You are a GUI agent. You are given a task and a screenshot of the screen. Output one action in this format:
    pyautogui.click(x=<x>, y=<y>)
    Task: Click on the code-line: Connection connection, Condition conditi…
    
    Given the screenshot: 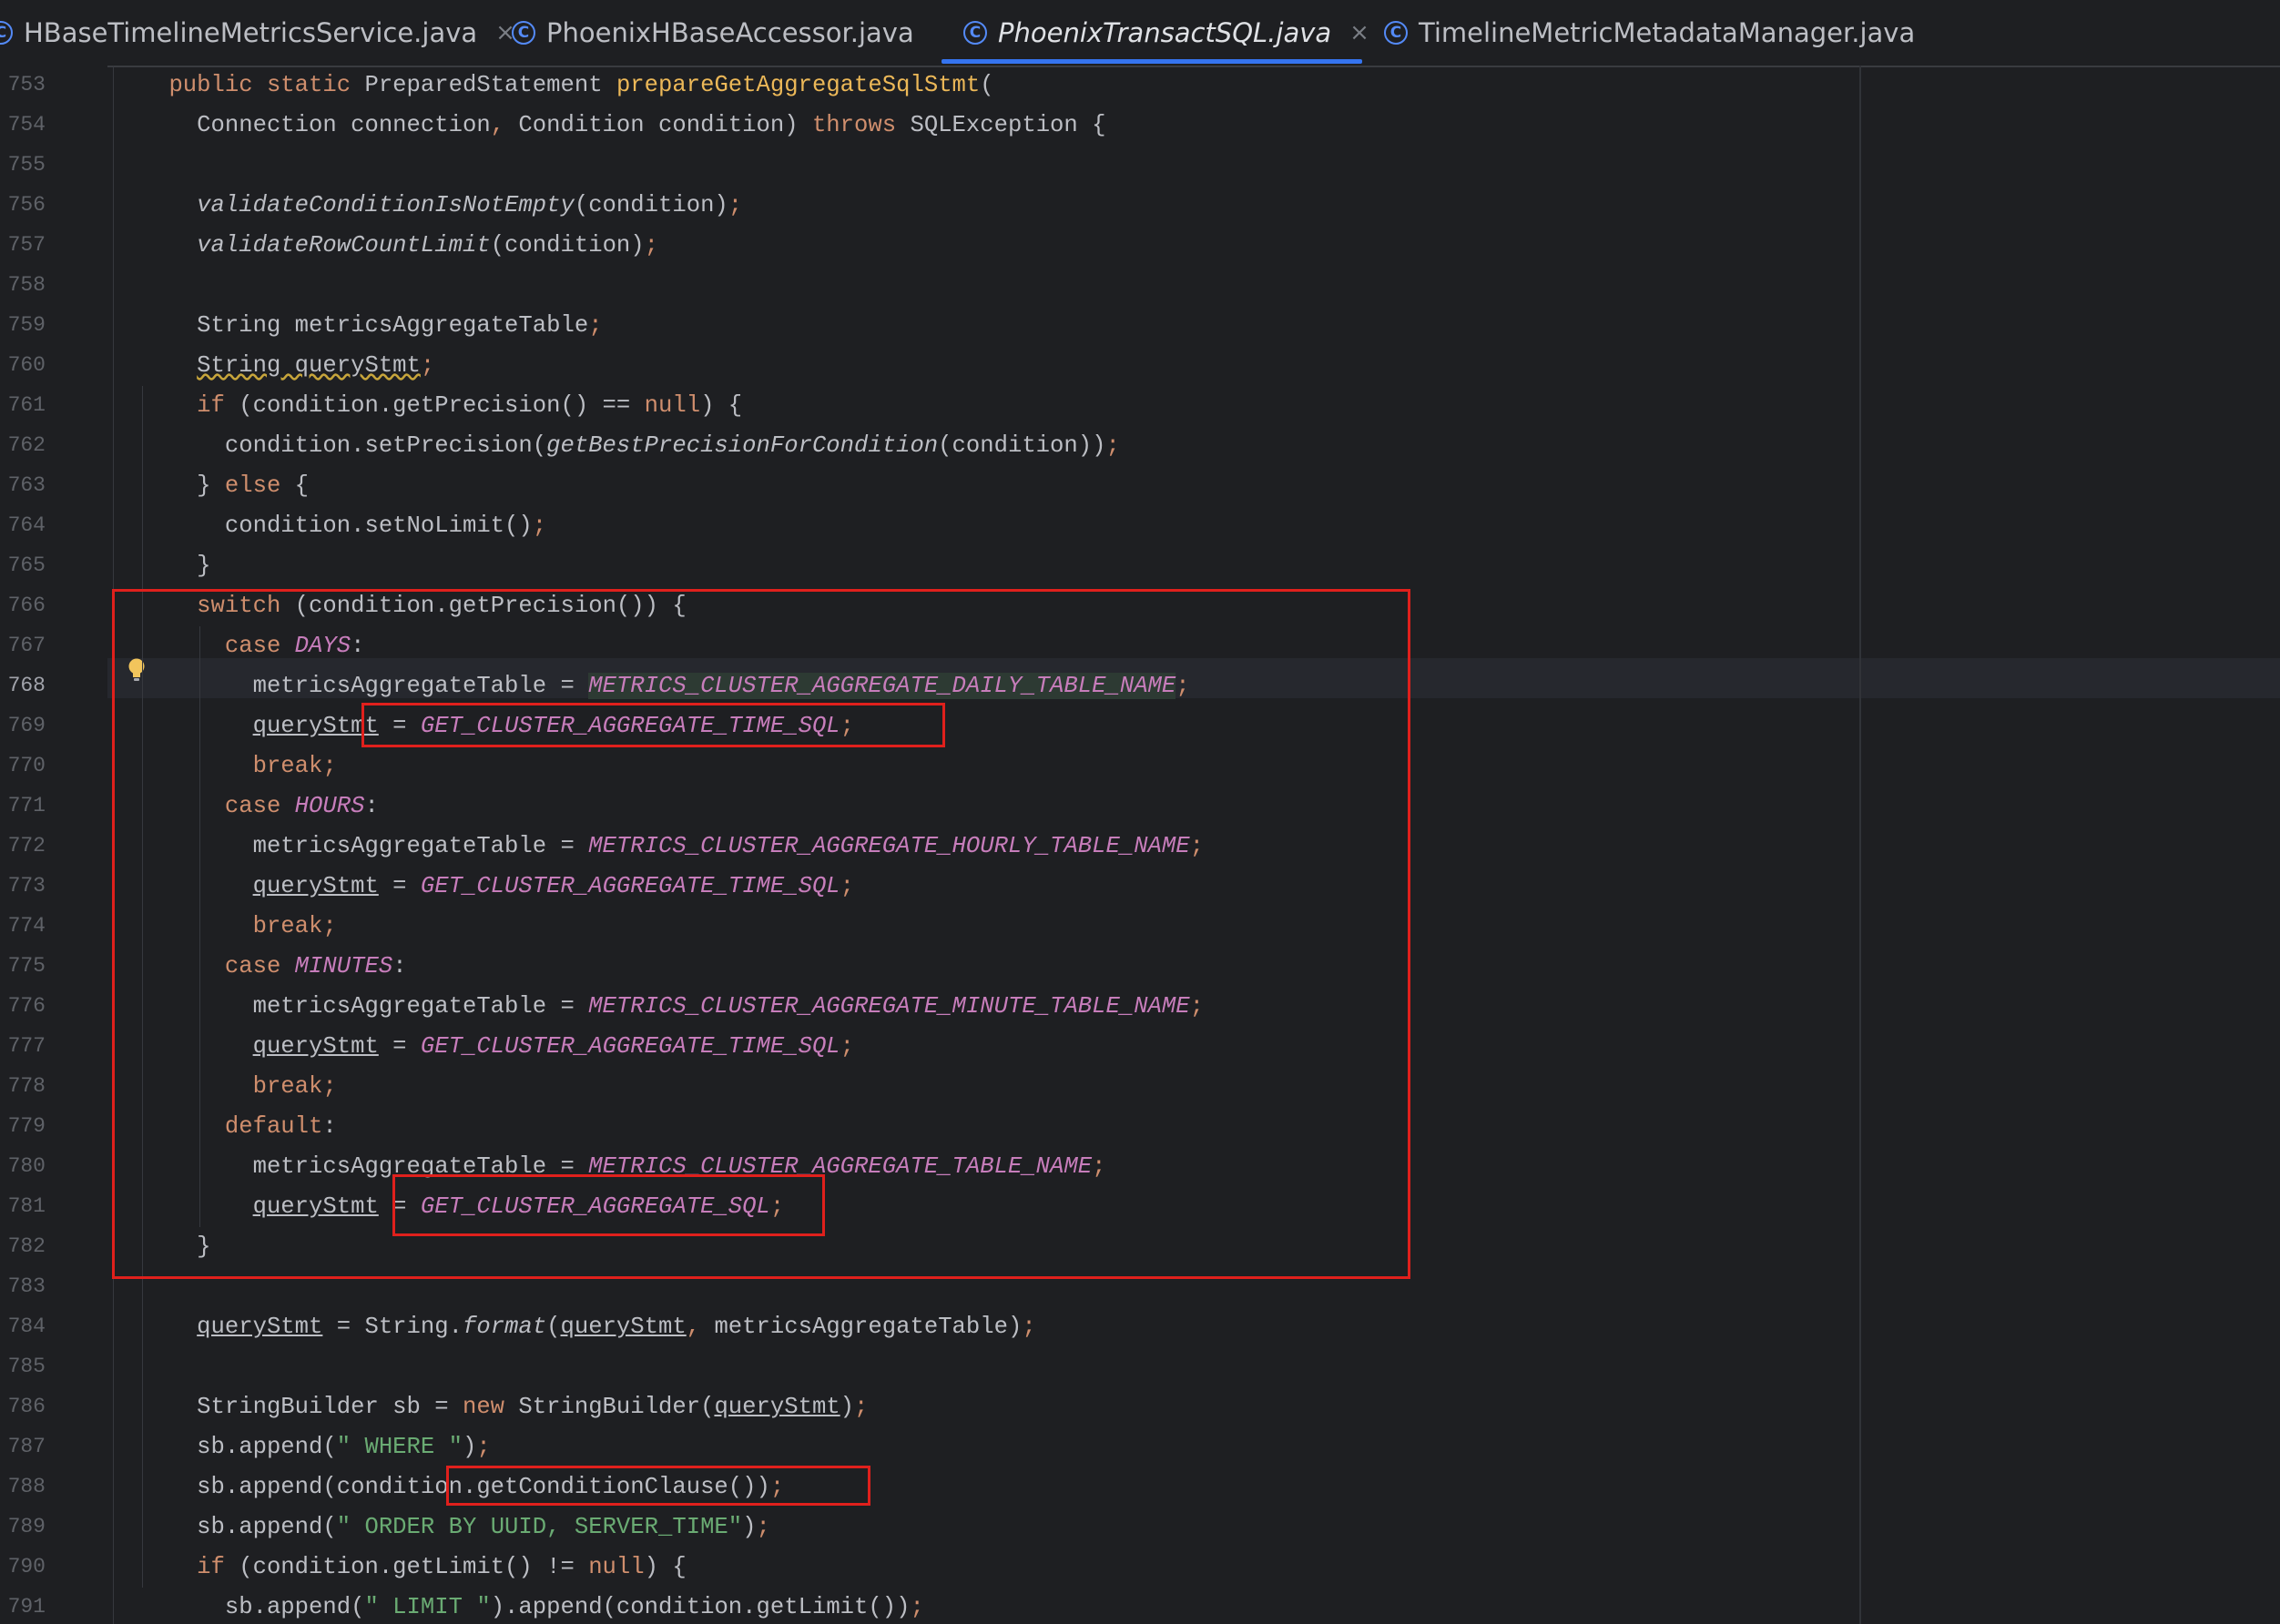 What is the action you would take?
    pyautogui.click(x=609, y=126)
    